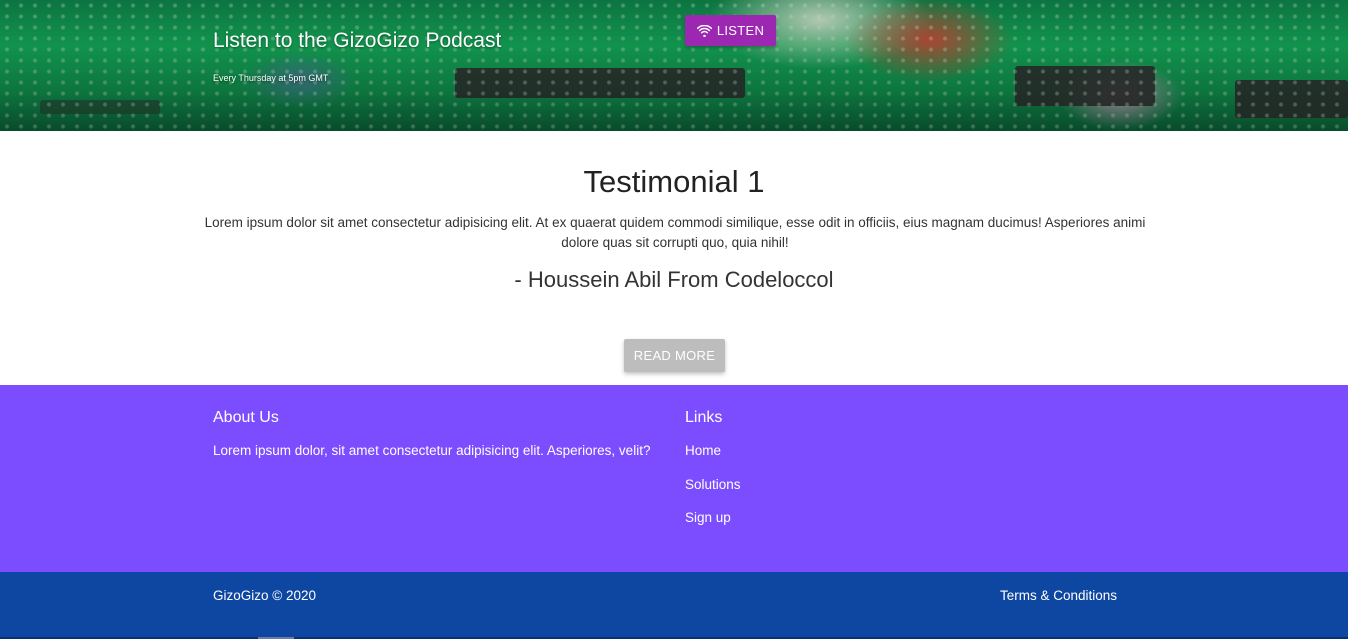  Describe the element at coordinates (713, 460) in the screenshot. I see `footer-link-item: Home` at that location.